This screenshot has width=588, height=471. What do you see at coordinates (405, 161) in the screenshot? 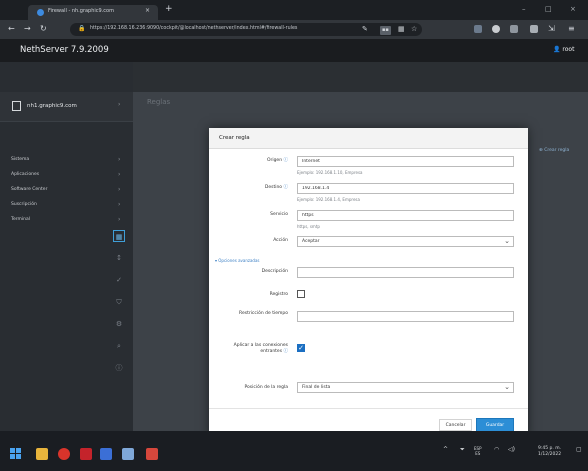
I see `origin-input` at bounding box center [405, 161].